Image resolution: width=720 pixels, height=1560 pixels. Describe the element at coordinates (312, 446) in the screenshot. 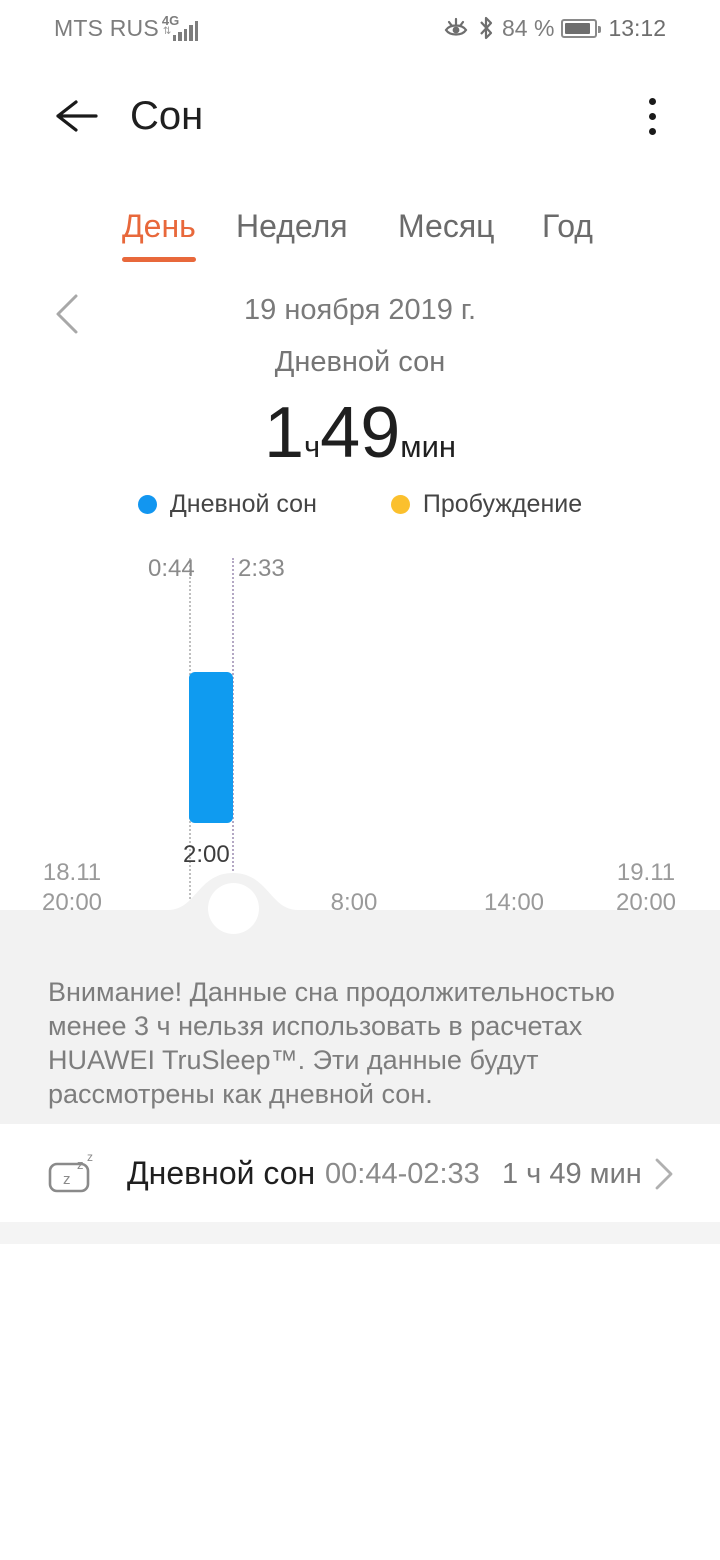

I see `duration-hours-unit: ч` at that location.